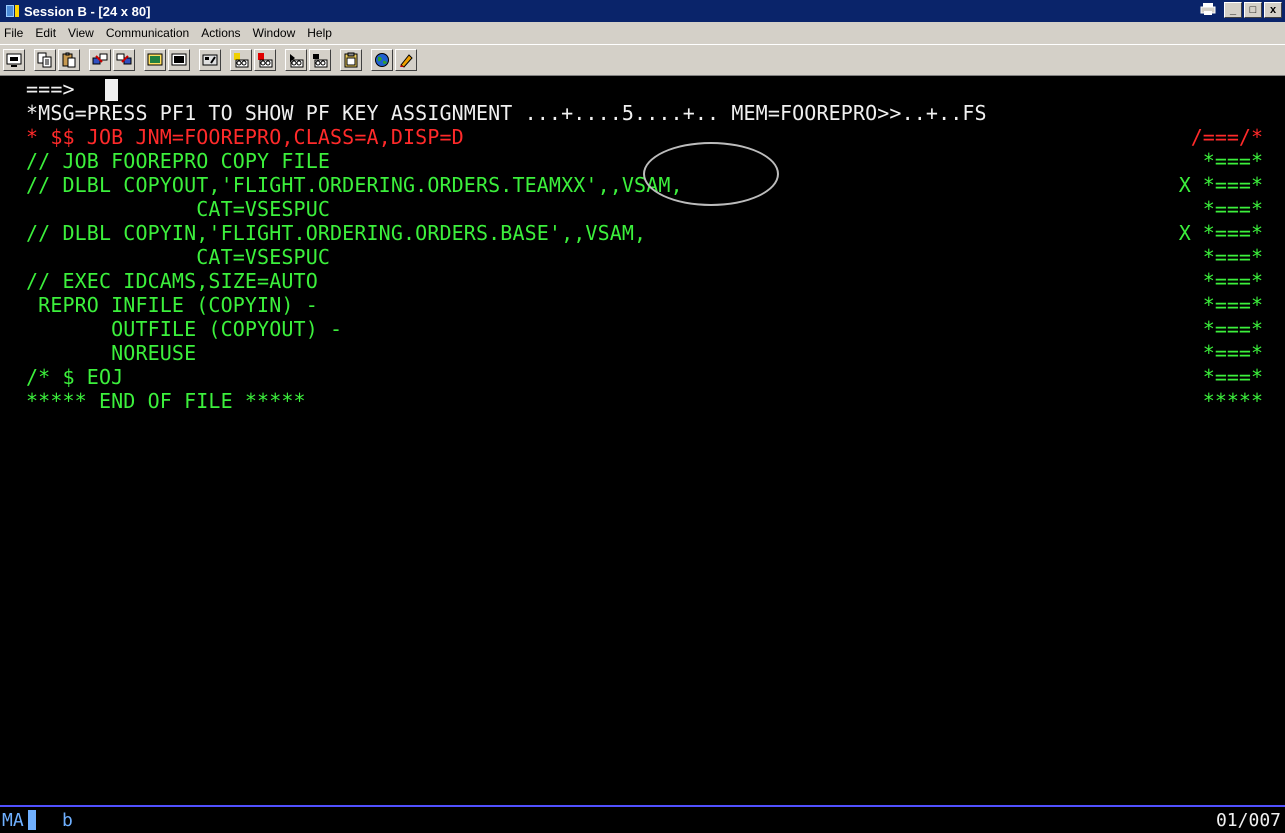 Image resolution: width=1285 pixels, height=833 pixels. I want to click on toolbar, so click(642, 60).